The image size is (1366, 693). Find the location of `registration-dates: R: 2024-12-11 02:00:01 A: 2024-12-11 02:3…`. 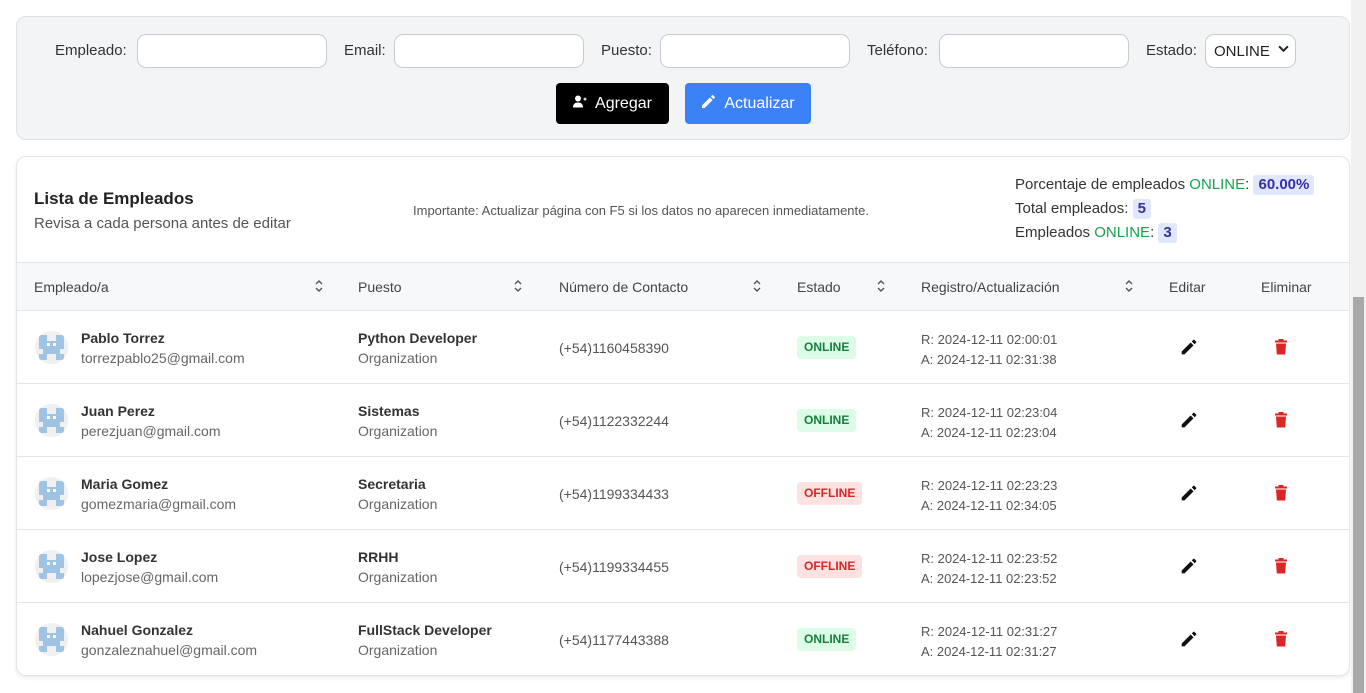

registration-dates: R: 2024-12-11 02:00:01 A: 2024-12-11 02:3… is located at coordinates (989, 350).